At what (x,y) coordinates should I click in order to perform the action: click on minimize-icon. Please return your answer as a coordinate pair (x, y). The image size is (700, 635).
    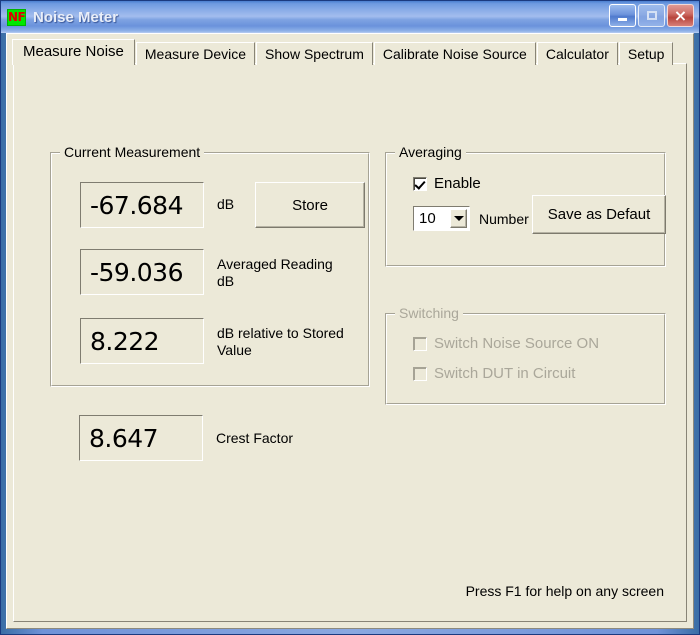
    Looking at the image, I should click on (622, 19).